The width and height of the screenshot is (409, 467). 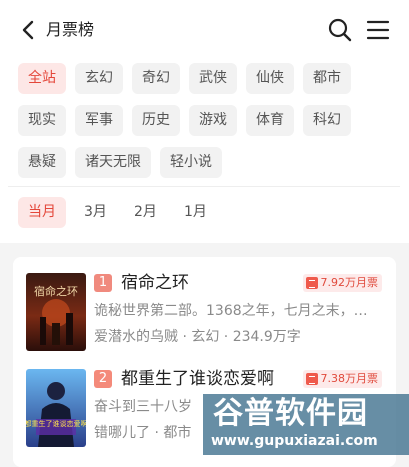 What do you see at coordinates (155, 283) in the screenshot?
I see `book-title: 宿命之环` at bounding box center [155, 283].